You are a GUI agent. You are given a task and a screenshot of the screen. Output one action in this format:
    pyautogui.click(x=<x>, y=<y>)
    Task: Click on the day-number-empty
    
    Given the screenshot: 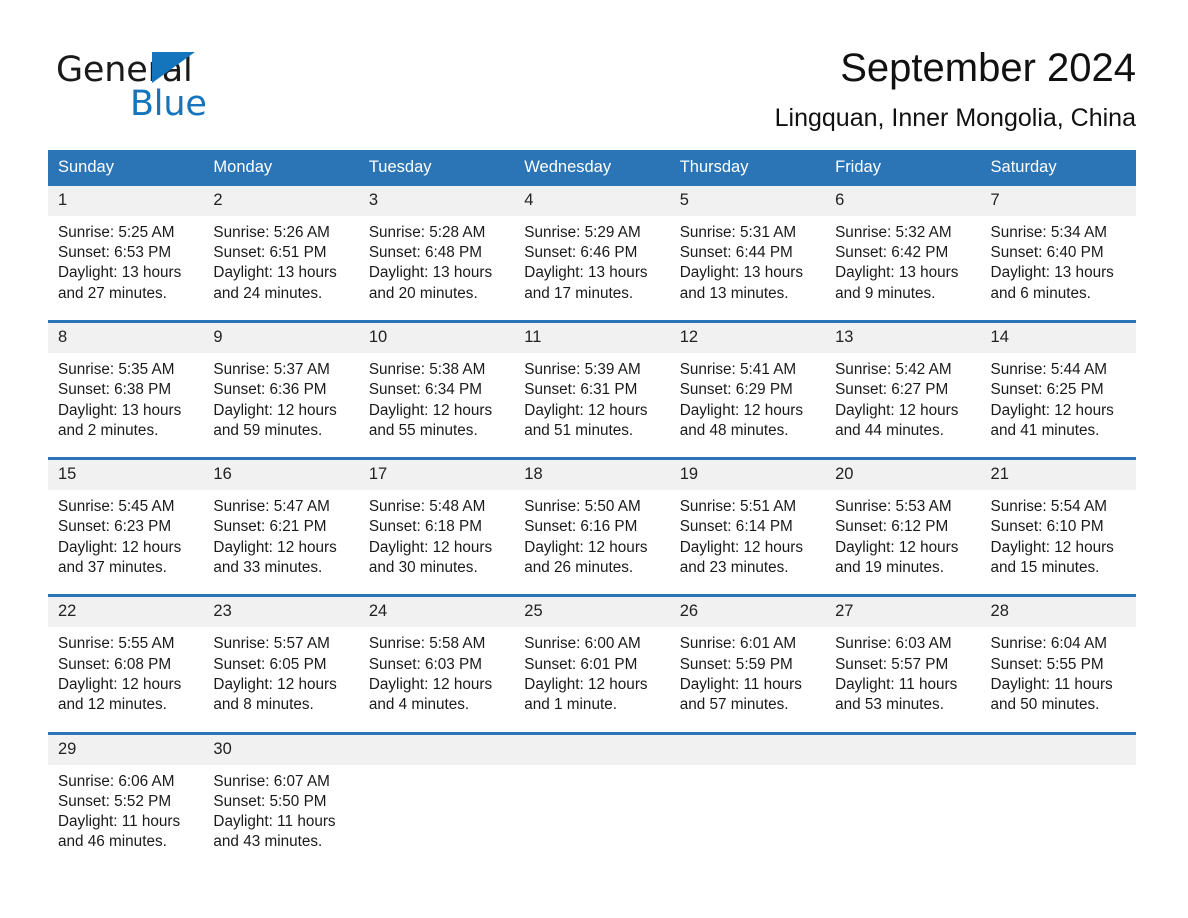 What is the action you would take?
    pyautogui.click(x=747, y=748)
    